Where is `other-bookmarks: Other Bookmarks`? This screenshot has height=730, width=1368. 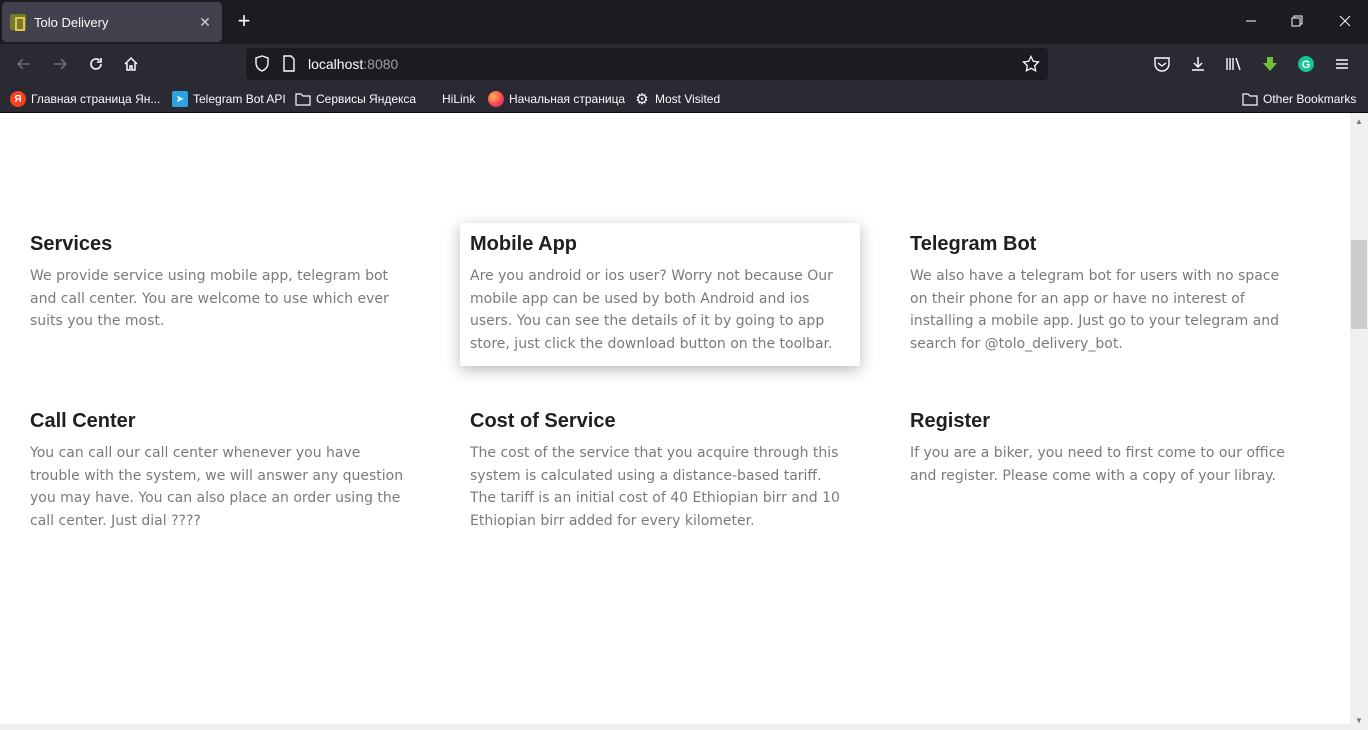 other-bookmarks: Other Bookmarks is located at coordinates (1299, 99).